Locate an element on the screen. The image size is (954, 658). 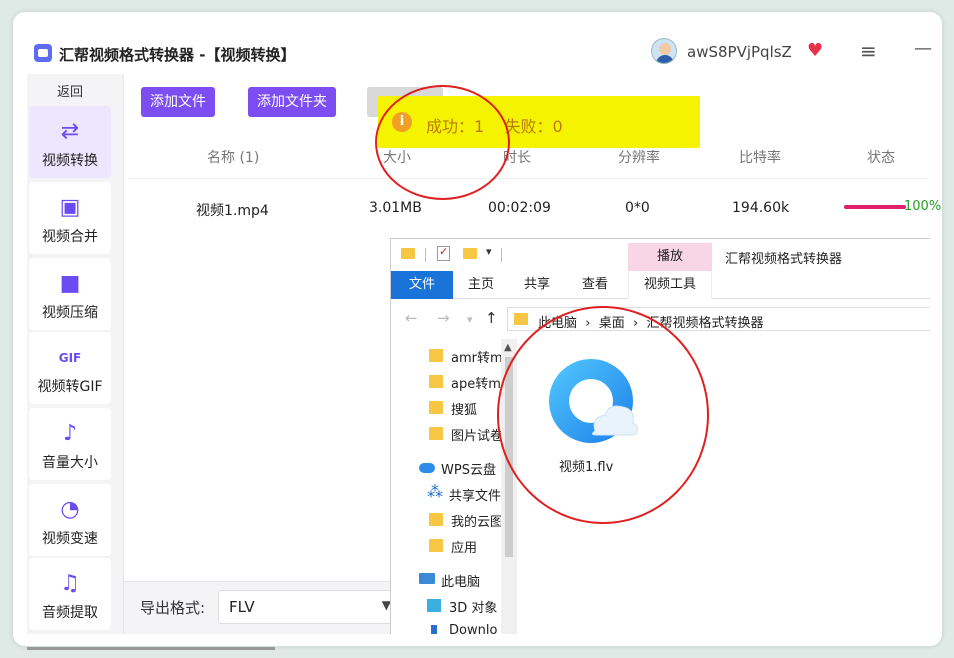
speedometer-icon: ◔ is located at coordinates (70, 509).